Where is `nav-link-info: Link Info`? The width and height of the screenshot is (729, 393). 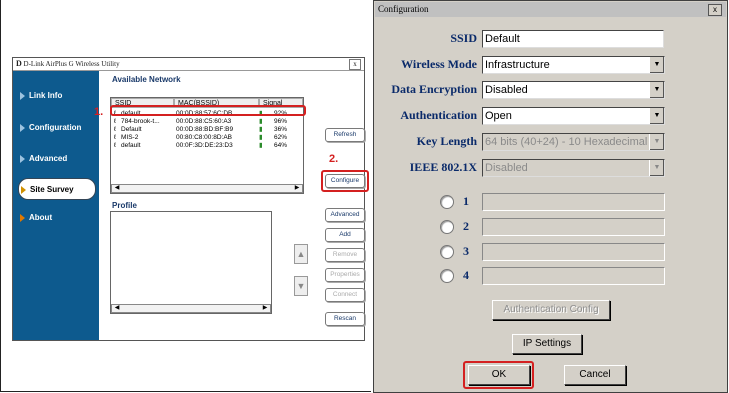
nav-link-info: Link Info is located at coordinates (57, 96).